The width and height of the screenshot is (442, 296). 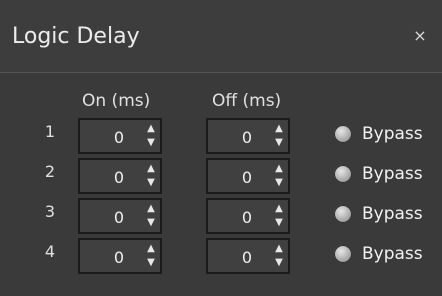 What do you see at coordinates (50, 131) in the screenshot?
I see `row-number: 1` at bounding box center [50, 131].